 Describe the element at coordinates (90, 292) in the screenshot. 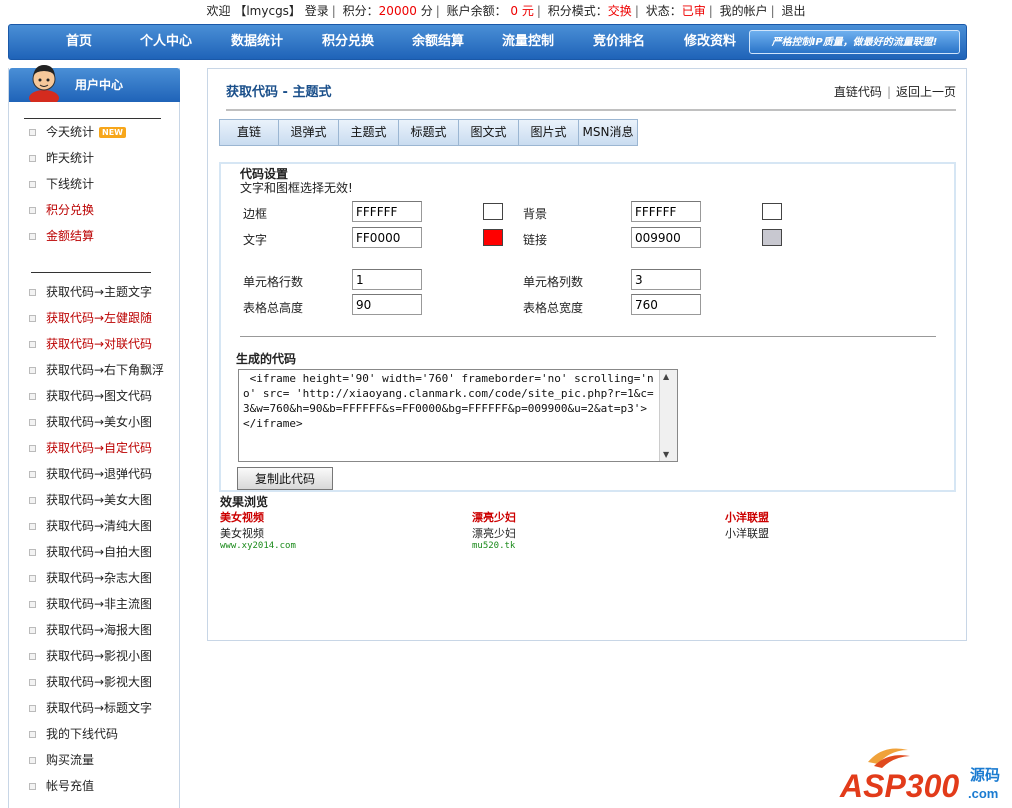

I see `sidebar-item: 获取代码→主题文字` at that location.